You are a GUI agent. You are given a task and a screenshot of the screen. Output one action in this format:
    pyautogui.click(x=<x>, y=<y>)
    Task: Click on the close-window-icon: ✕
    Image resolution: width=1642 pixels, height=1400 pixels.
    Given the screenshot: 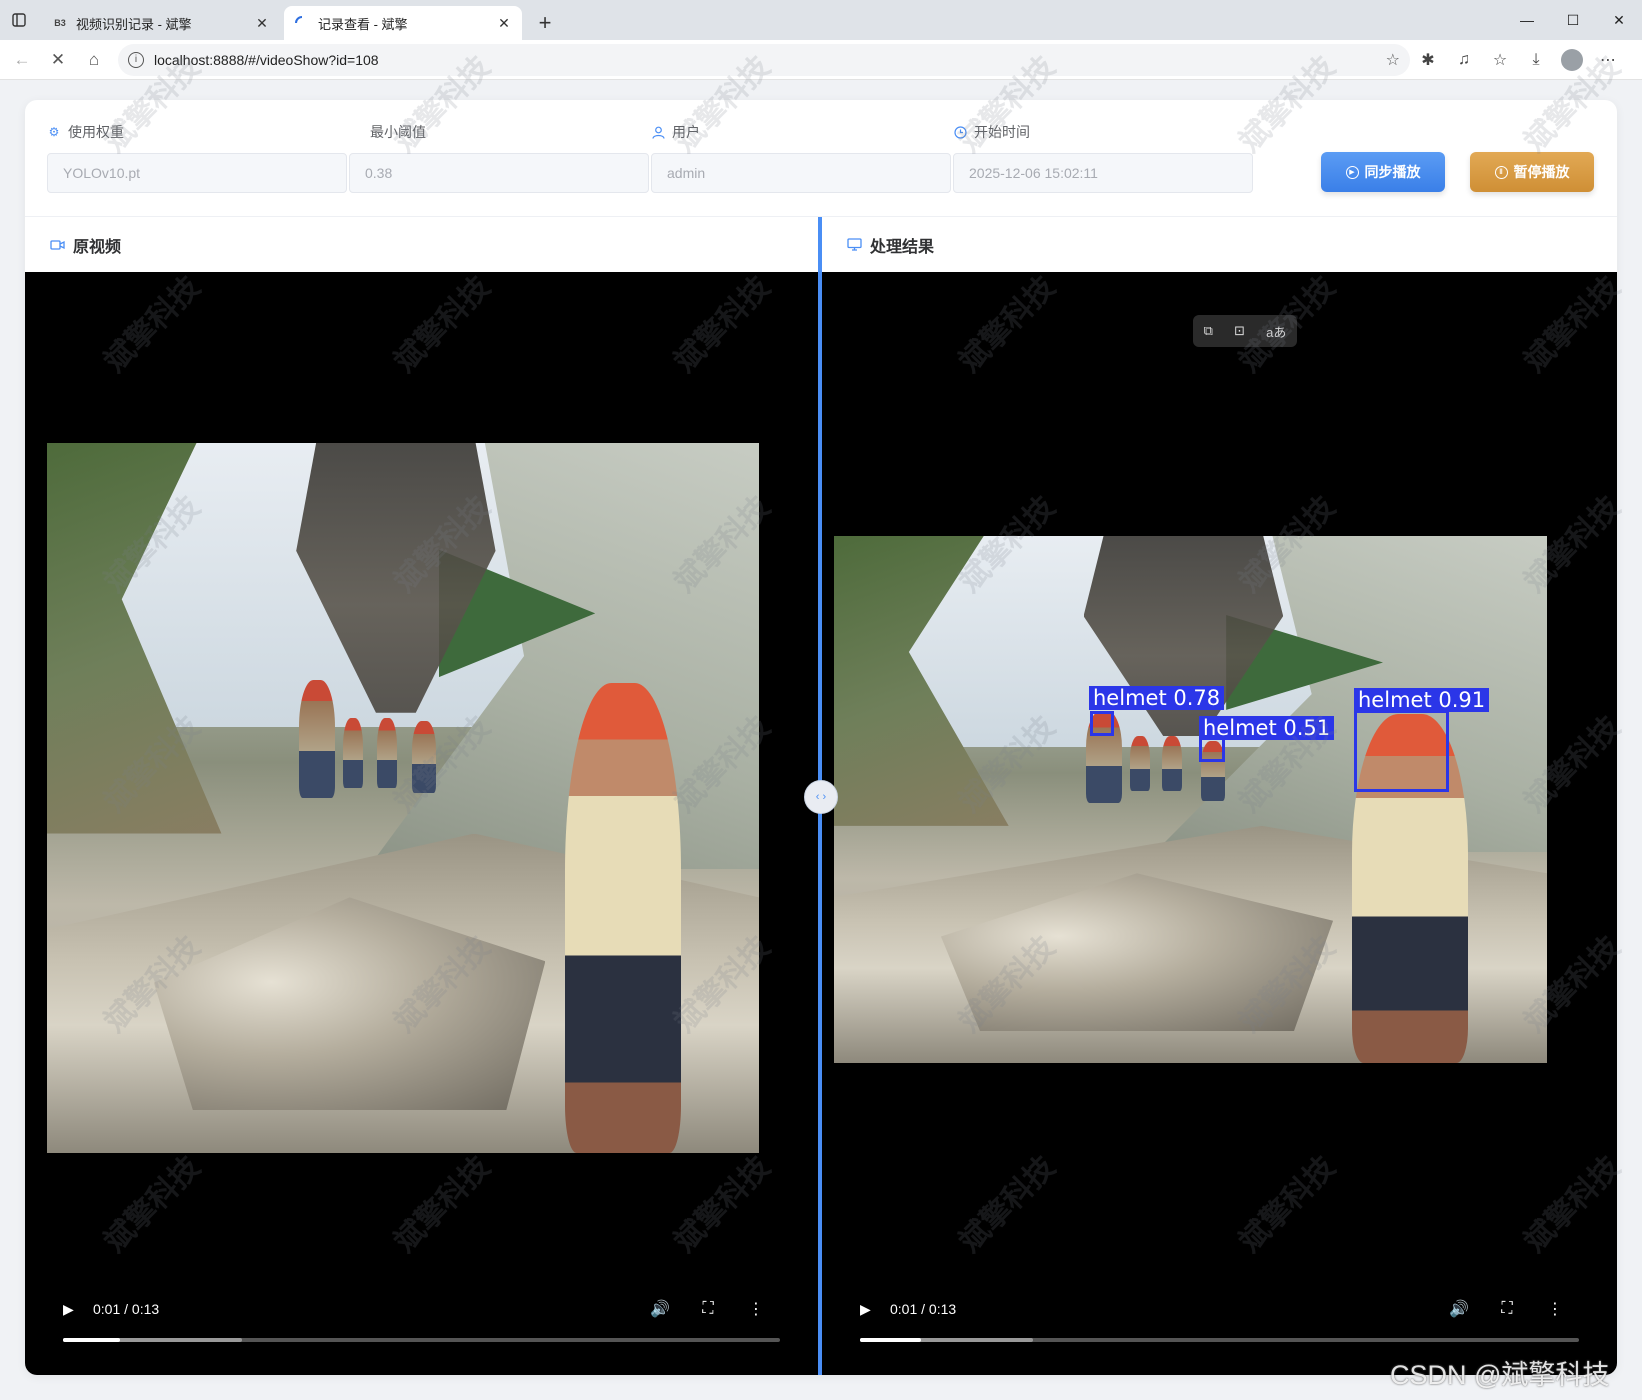 What is the action you would take?
    pyautogui.click(x=1619, y=20)
    